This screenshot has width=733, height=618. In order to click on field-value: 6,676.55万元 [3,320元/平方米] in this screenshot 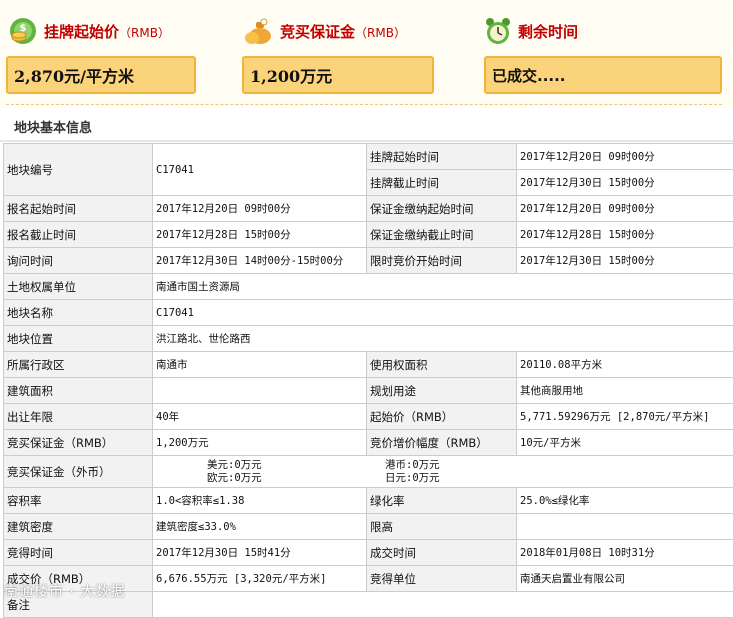, I will do `click(260, 579)`.